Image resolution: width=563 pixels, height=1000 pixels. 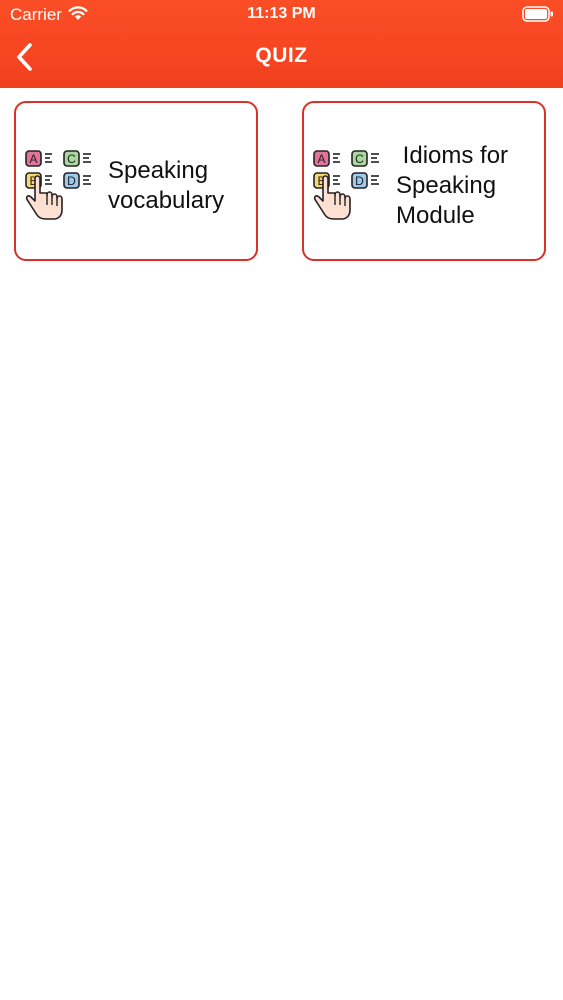 I want to click on page-title: QUIZ, so click(x=281, y=55).